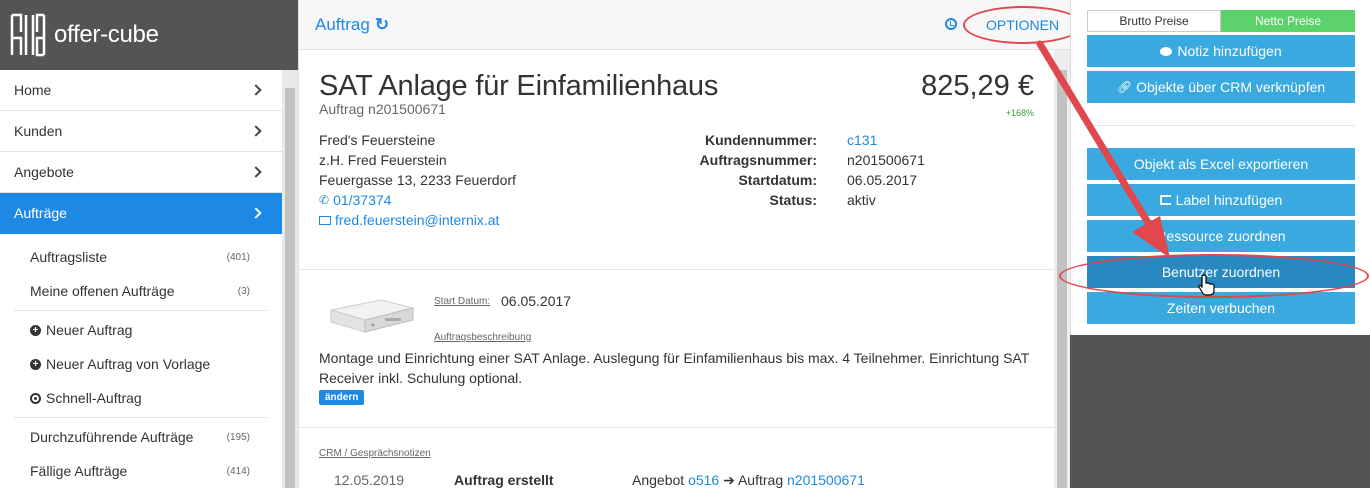 This screenshot has height=488, width=1370. Describe the element at coordinates (1206, 285) in the screenshot. I see `hand-cursor-icon` at that location.